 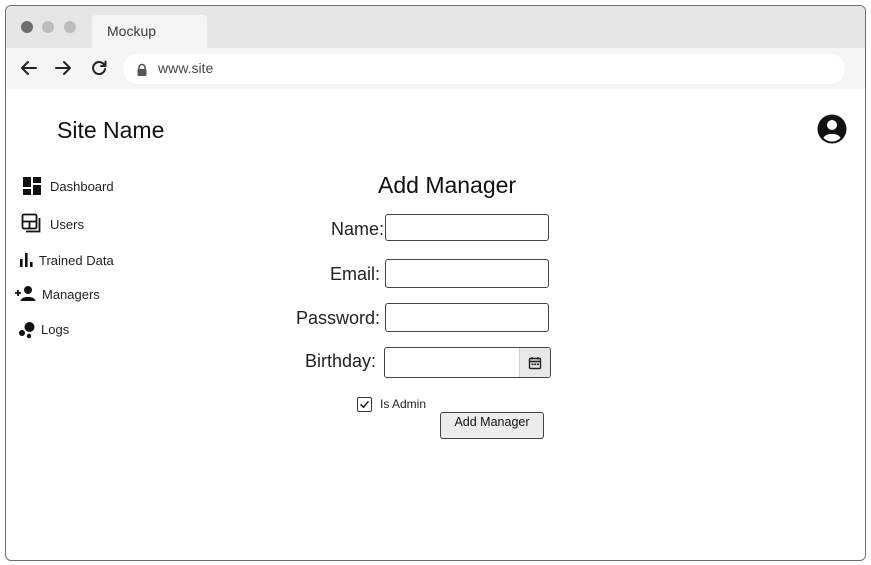 What do you see at coordinates (186, 68) in the screenshot?
I see `url-text: www.site` at bounding box center [186, 68].